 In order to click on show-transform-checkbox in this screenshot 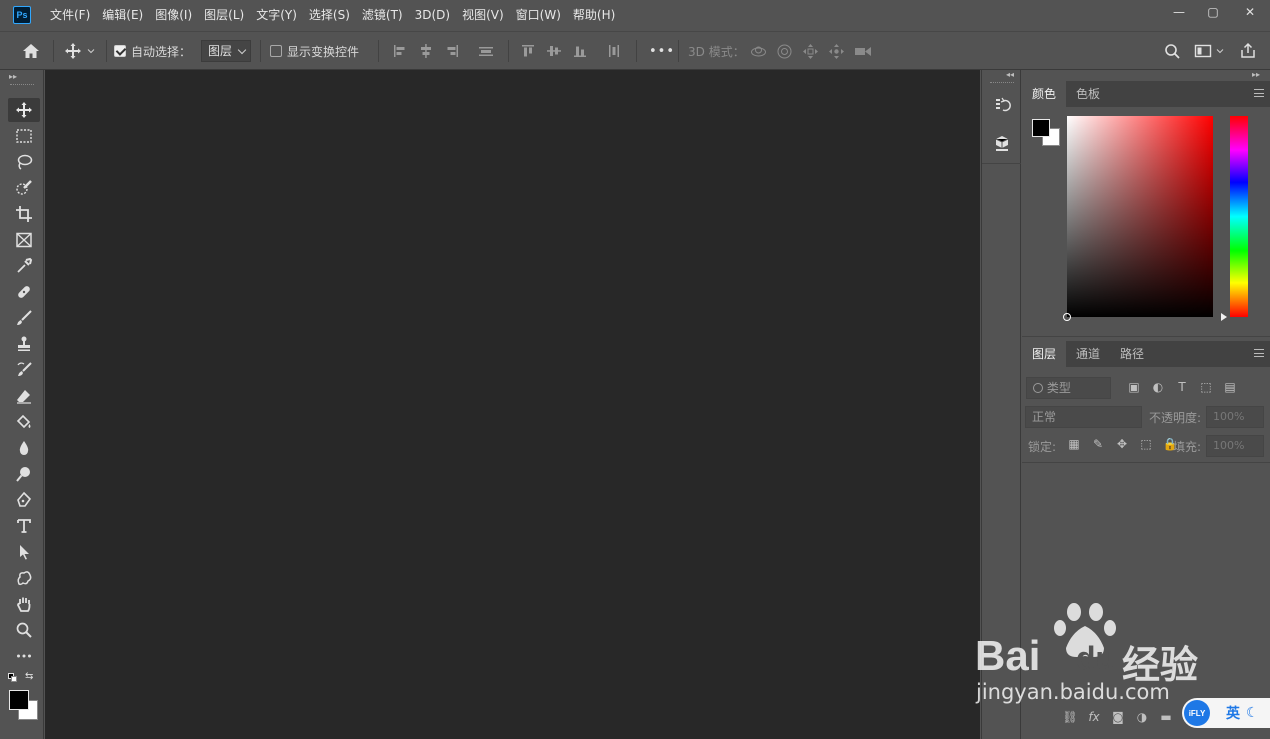, I will do `click(276, 51)`.